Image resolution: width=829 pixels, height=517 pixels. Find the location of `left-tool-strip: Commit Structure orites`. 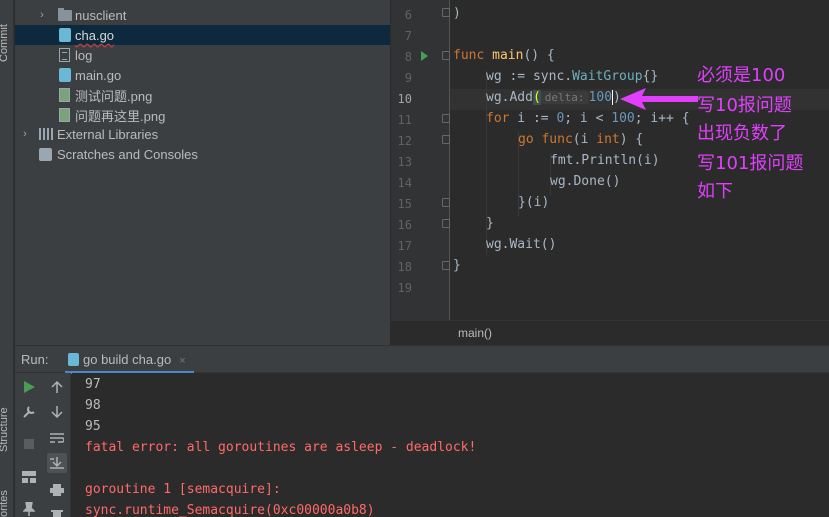

left-tool-strip: Commit Structure orites is located at coordinates (7, 258).